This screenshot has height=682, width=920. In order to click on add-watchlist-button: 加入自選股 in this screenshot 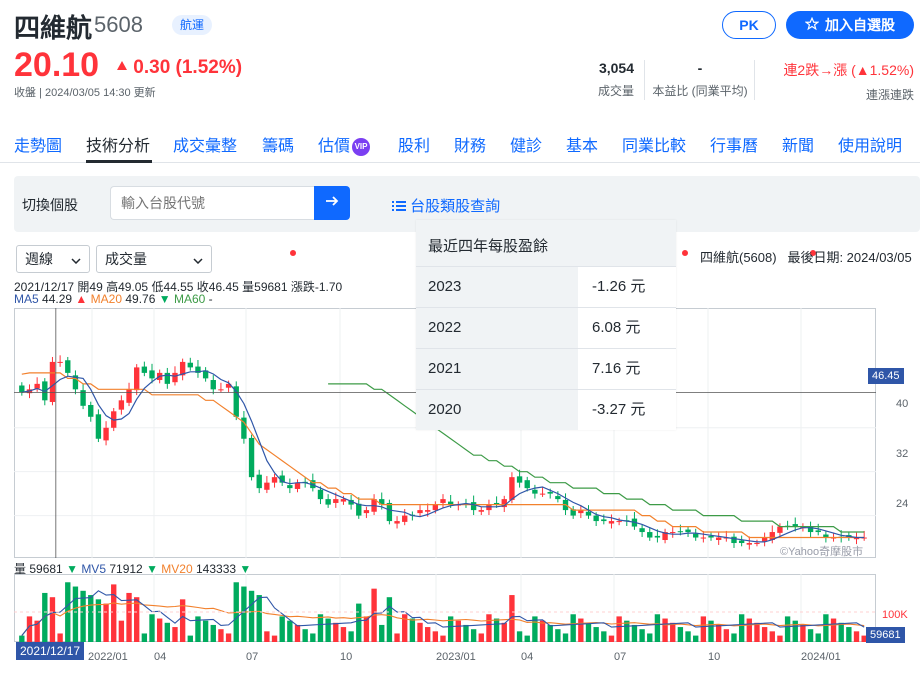, I will do `click(850, 25)`.